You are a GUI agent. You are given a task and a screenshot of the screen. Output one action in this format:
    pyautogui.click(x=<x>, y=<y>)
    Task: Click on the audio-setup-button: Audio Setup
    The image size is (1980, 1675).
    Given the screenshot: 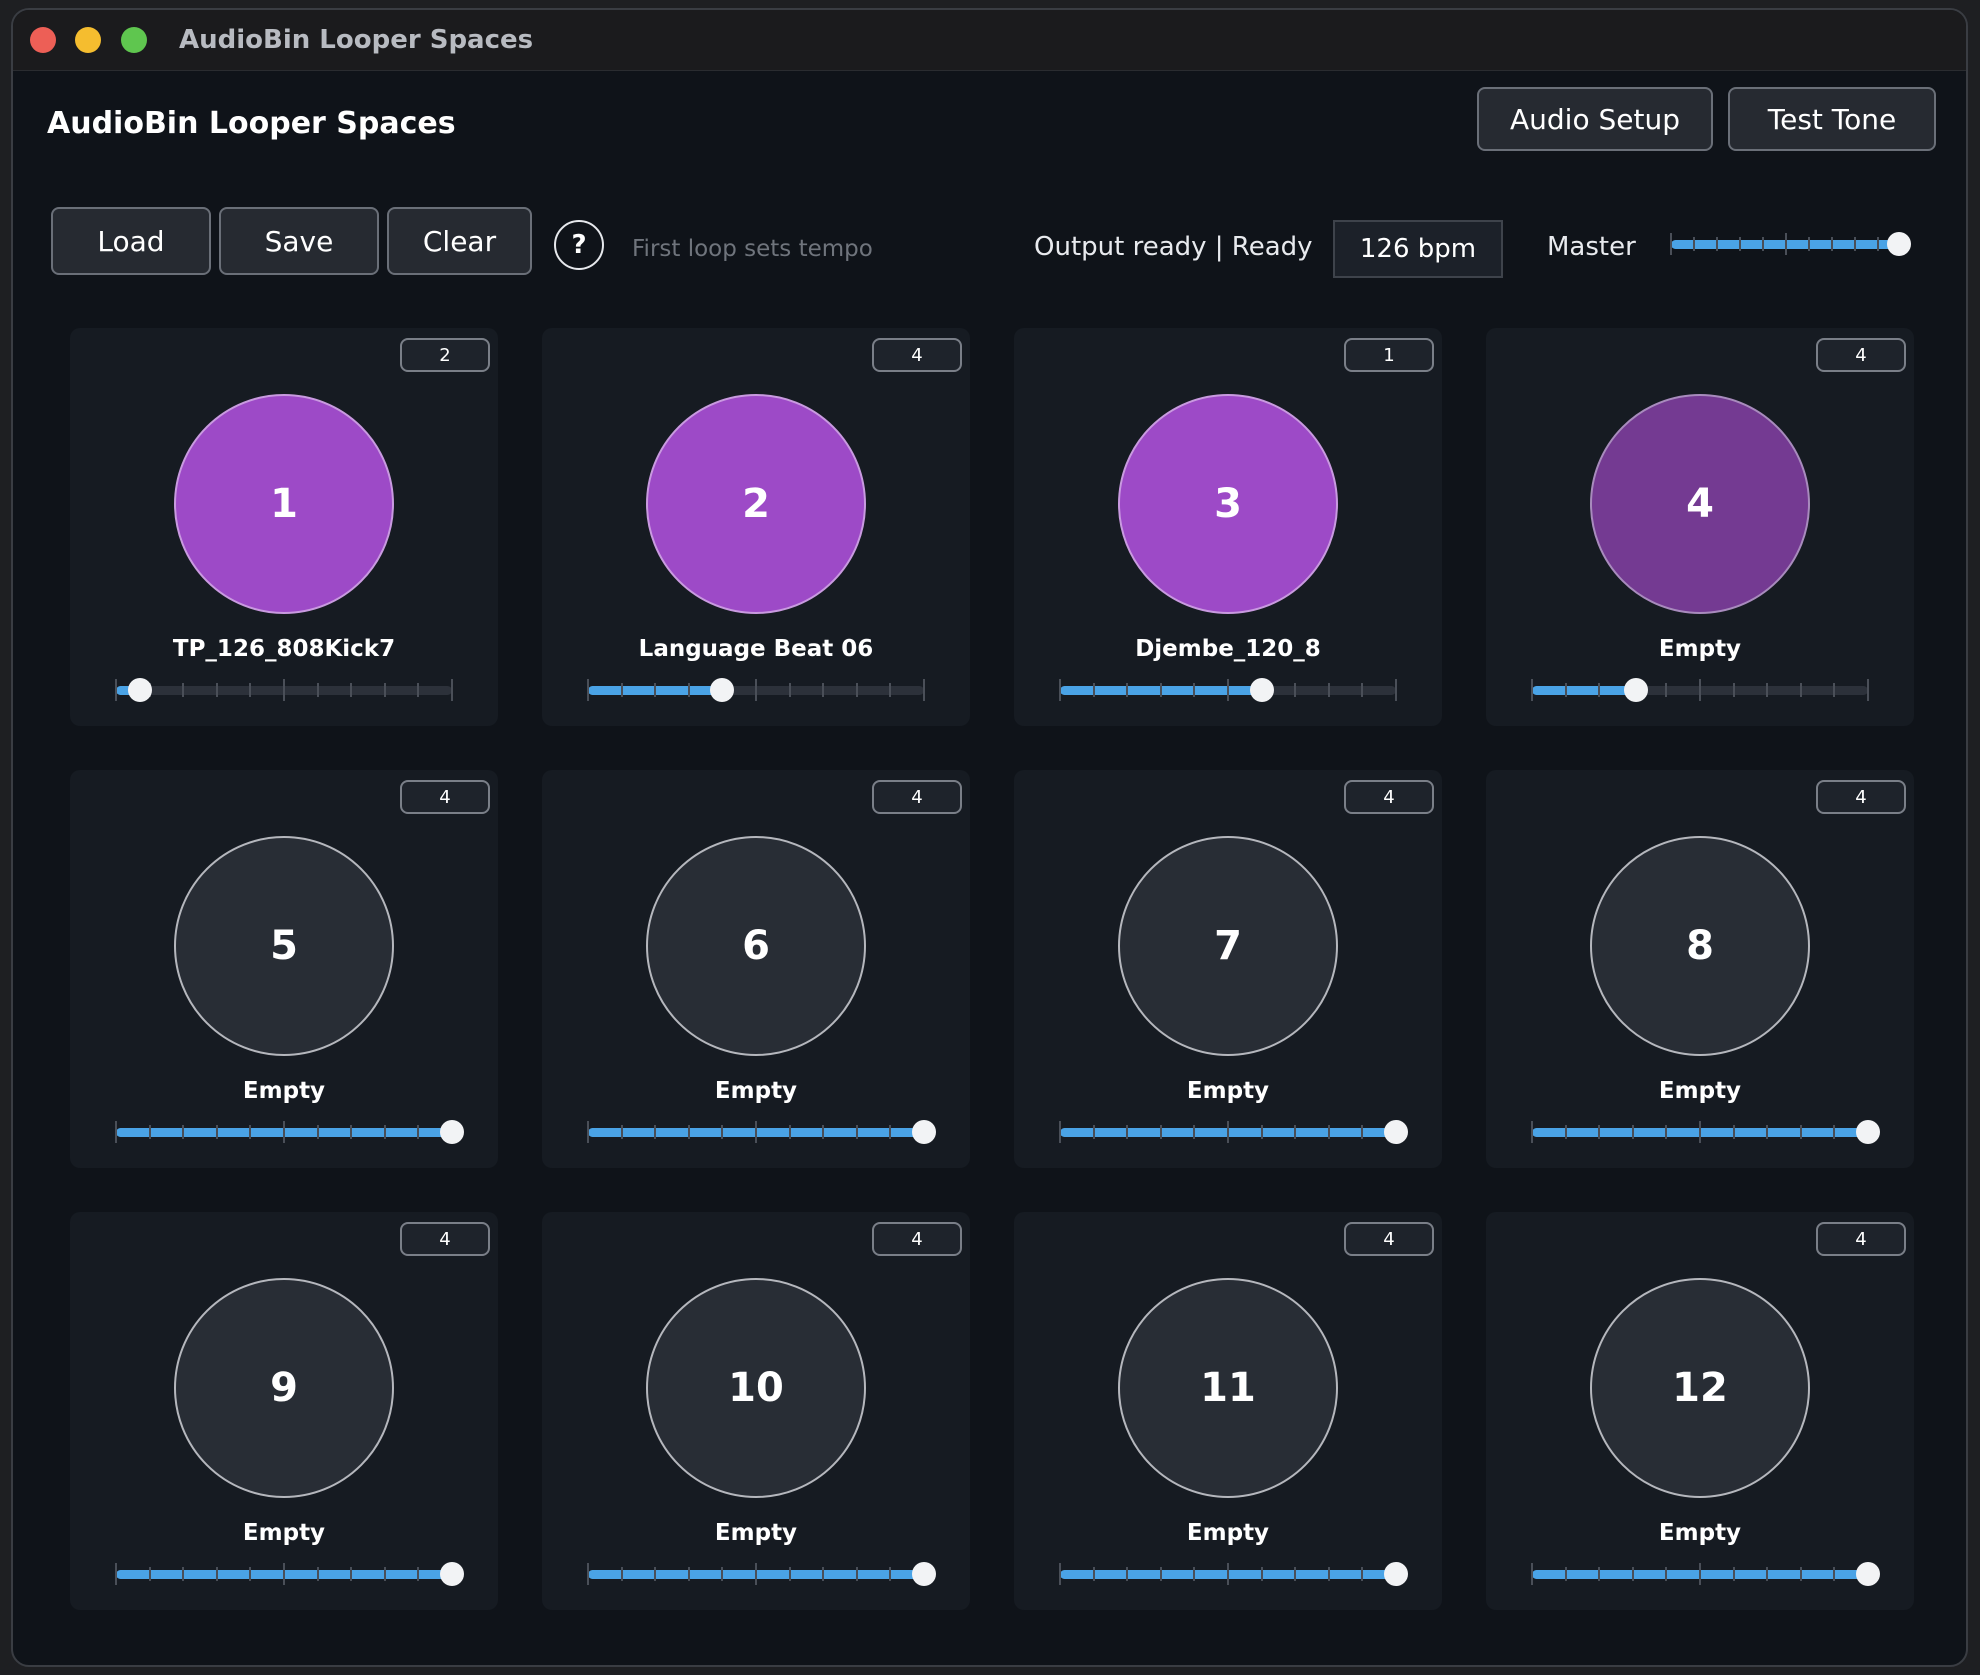 What is the action you would take?
    pyautogui.click(x=1595, y=119)
    